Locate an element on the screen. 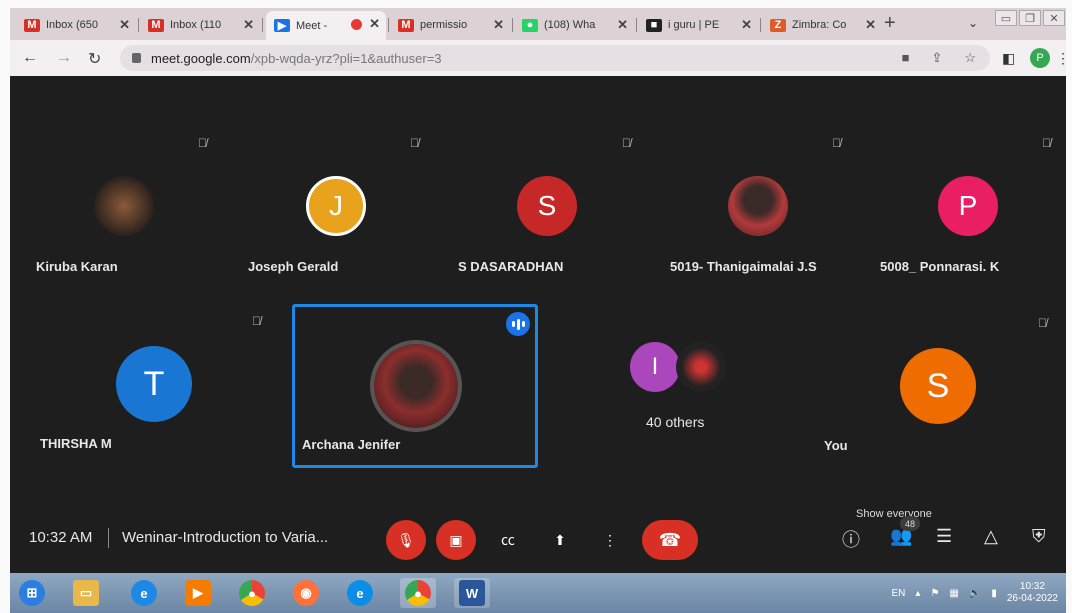 This screenshot has width=1072, height=613. url-path: /xpb-wqda-yrz?pli=1&authuser=3 is located at coordinates (346, 58).